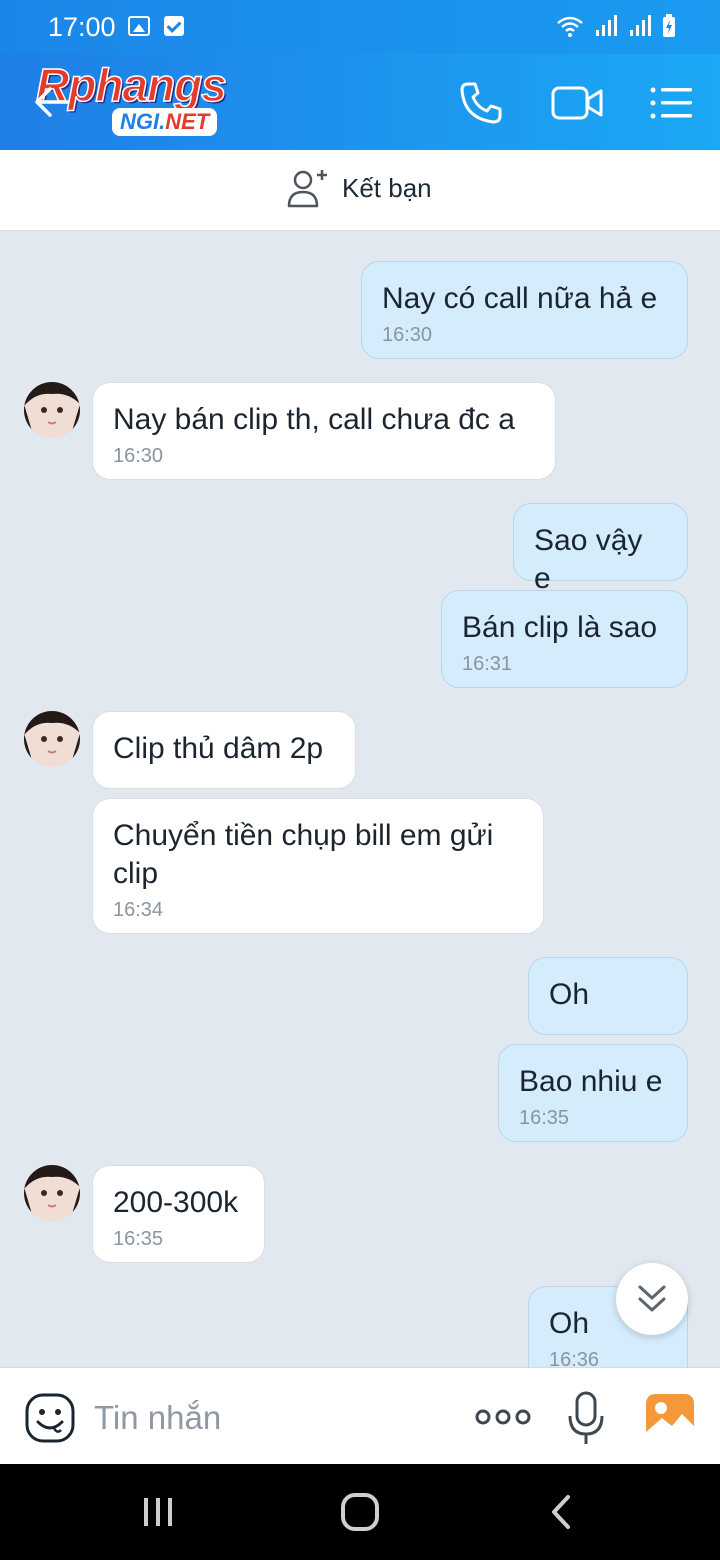 The width and height of the screenshot is (720, 1560). I want to click on back-arrow-icon, so click(52, 102).